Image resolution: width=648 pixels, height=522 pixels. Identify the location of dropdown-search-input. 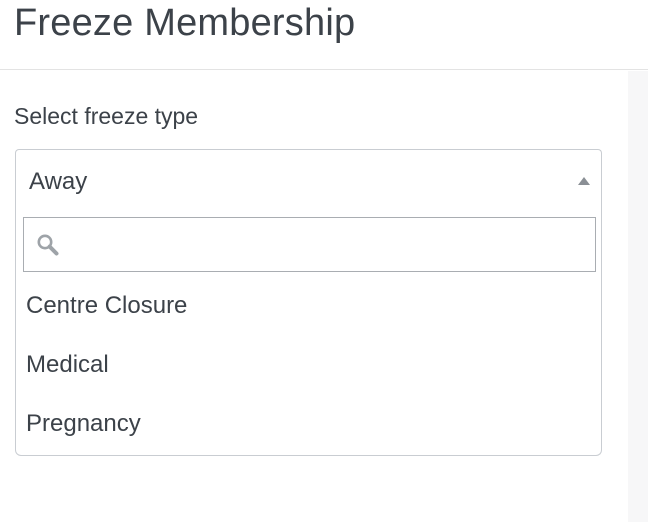
(330, 245).